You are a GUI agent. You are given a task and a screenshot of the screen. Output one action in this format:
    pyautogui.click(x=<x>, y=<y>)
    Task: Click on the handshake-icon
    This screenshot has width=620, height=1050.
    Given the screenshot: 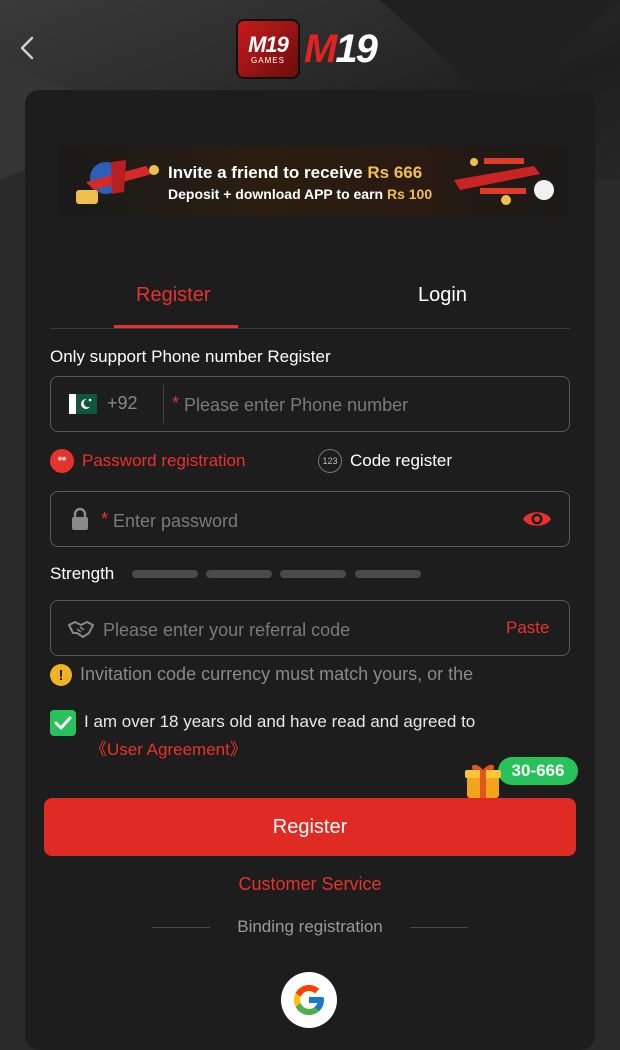 What is the action you would take?
    pyautogui.click(x=81, y=629)
    